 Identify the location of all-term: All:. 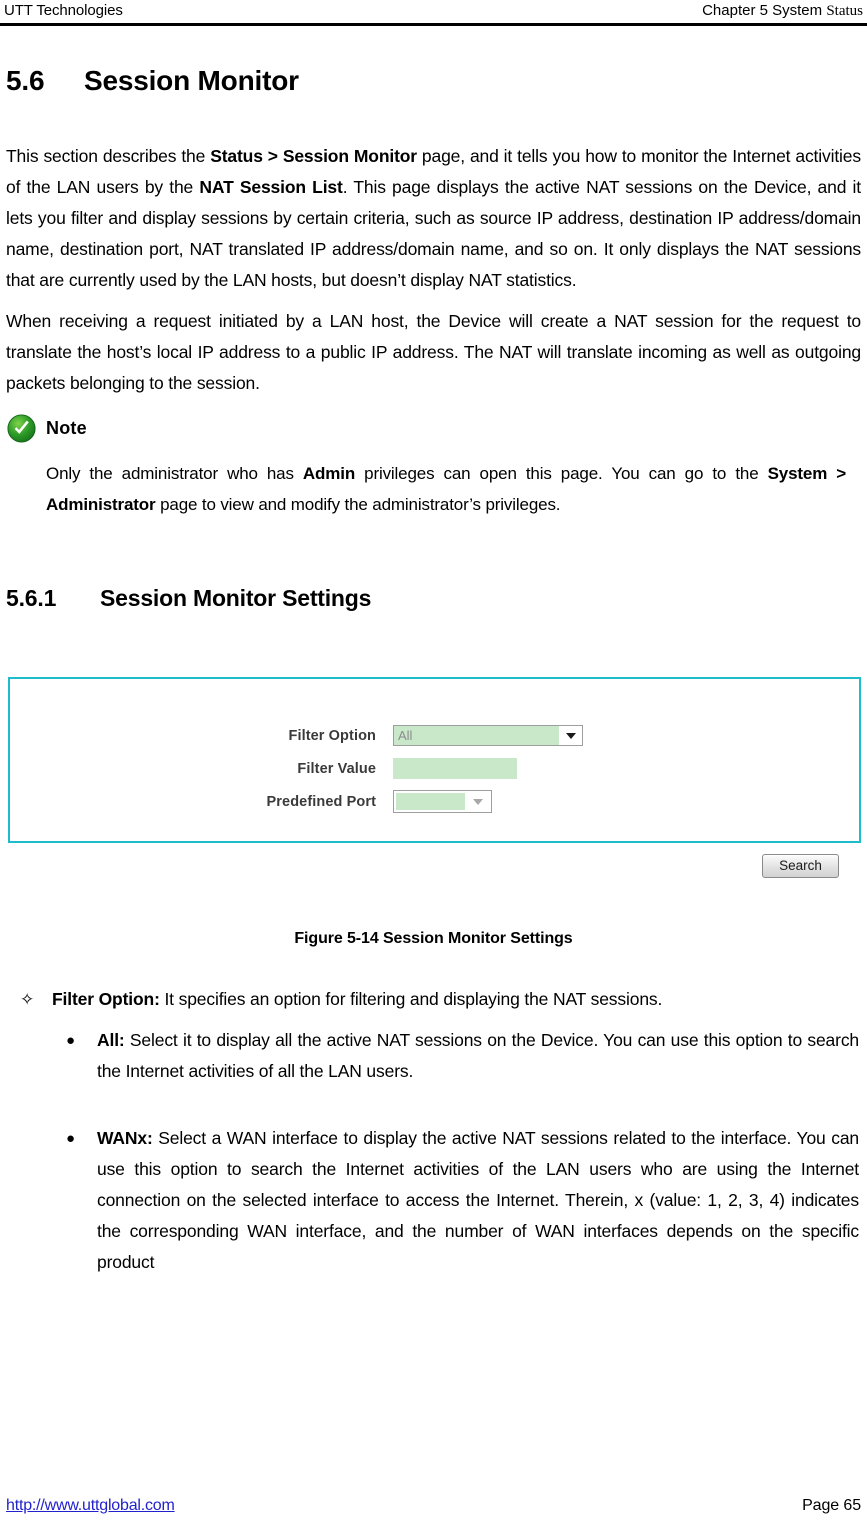
(111, 1040).